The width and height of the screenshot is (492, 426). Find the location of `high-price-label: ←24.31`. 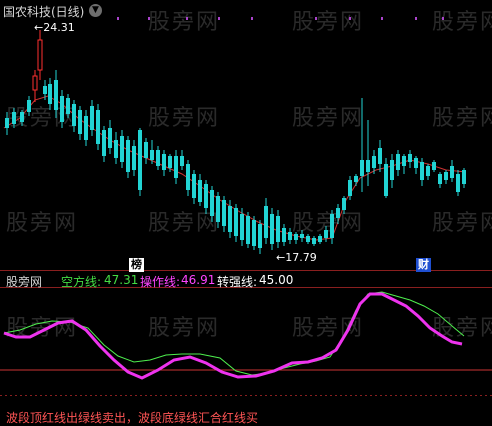

high-price-label: ←24.31 is located at coordinates (54, 27).